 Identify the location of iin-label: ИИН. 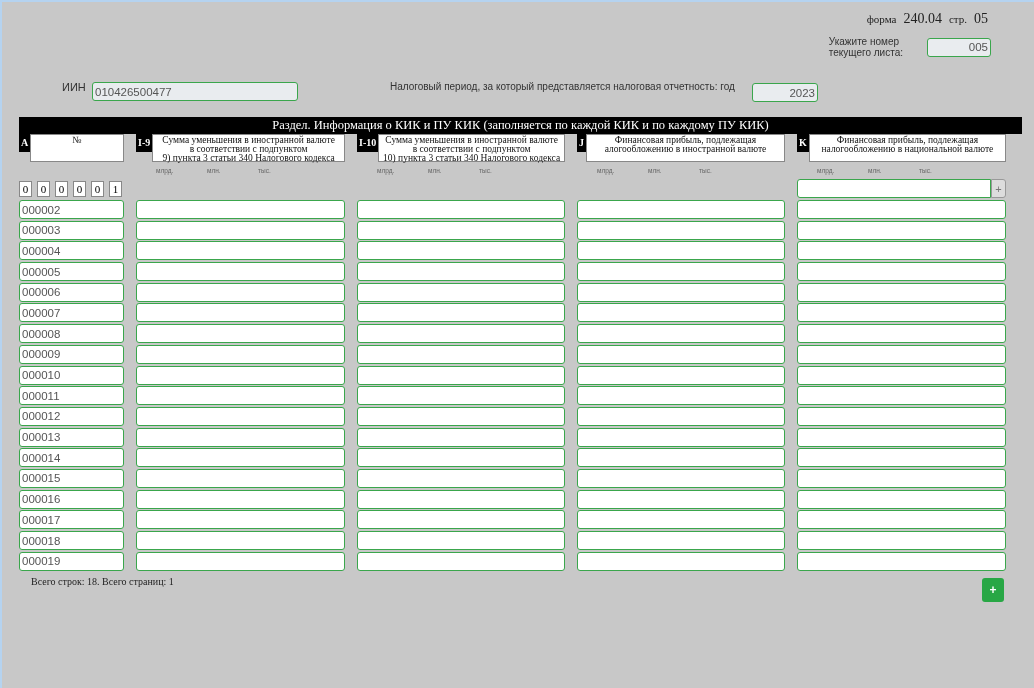
(74, 87).